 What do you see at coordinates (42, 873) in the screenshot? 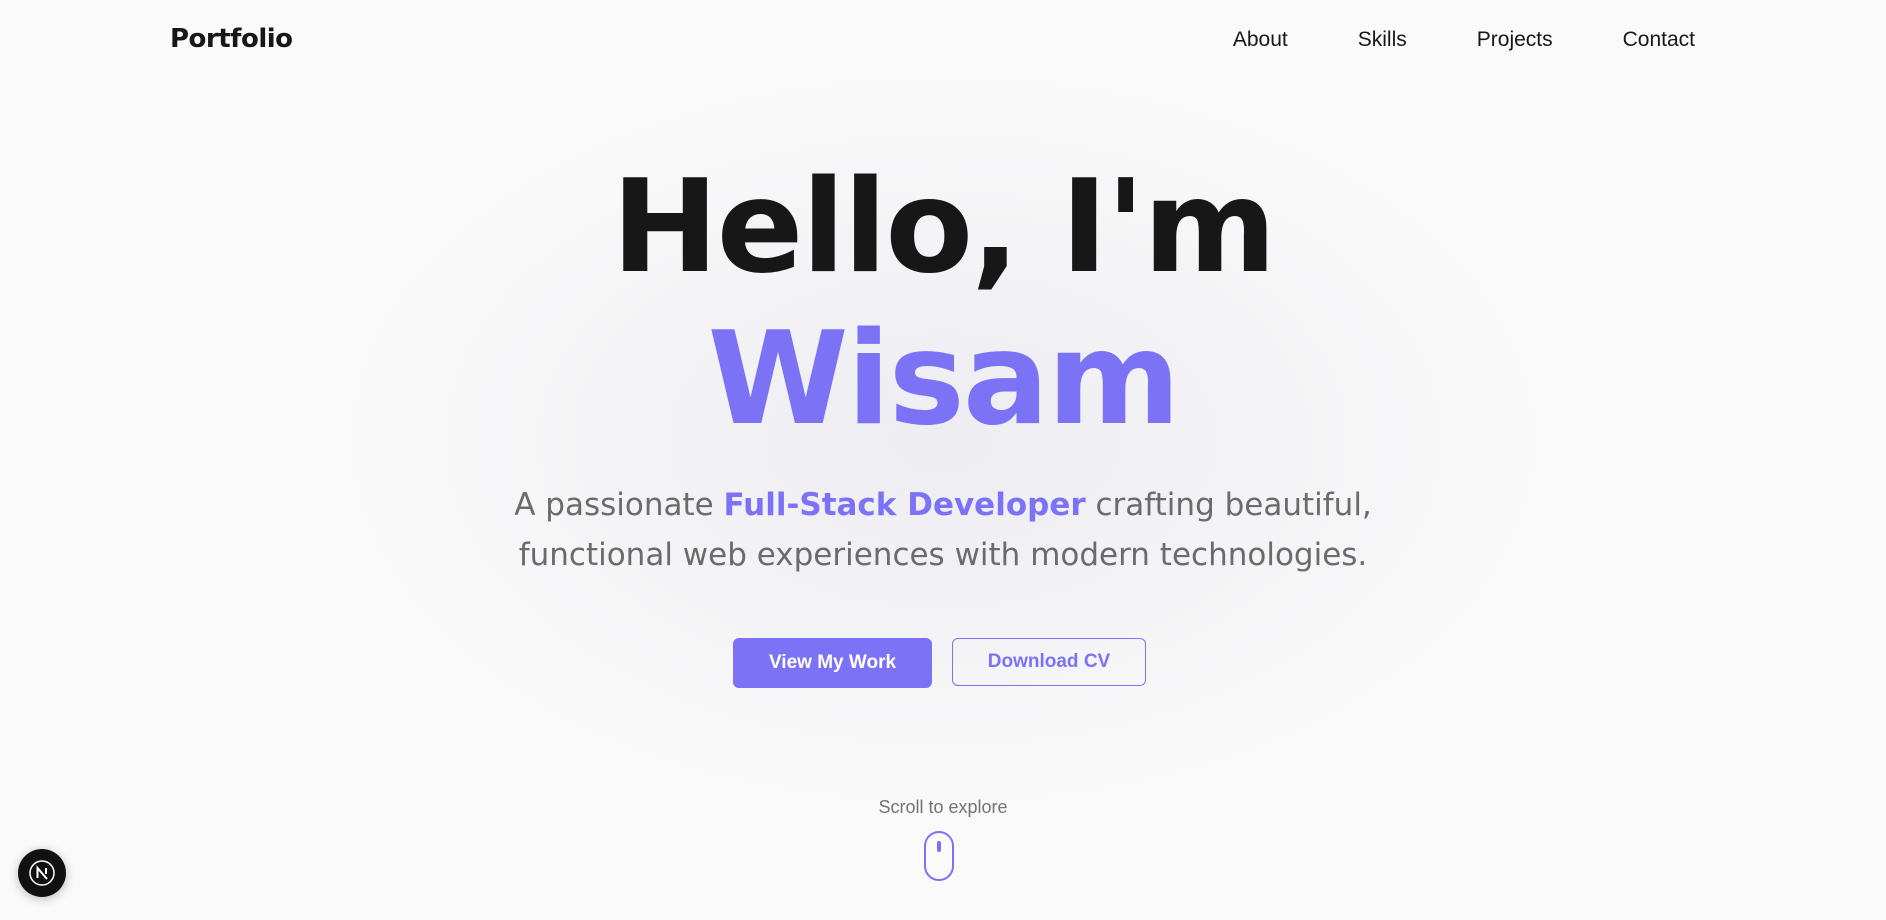
I see `nextjs-logo-icon` at bounding box center [42, 873].